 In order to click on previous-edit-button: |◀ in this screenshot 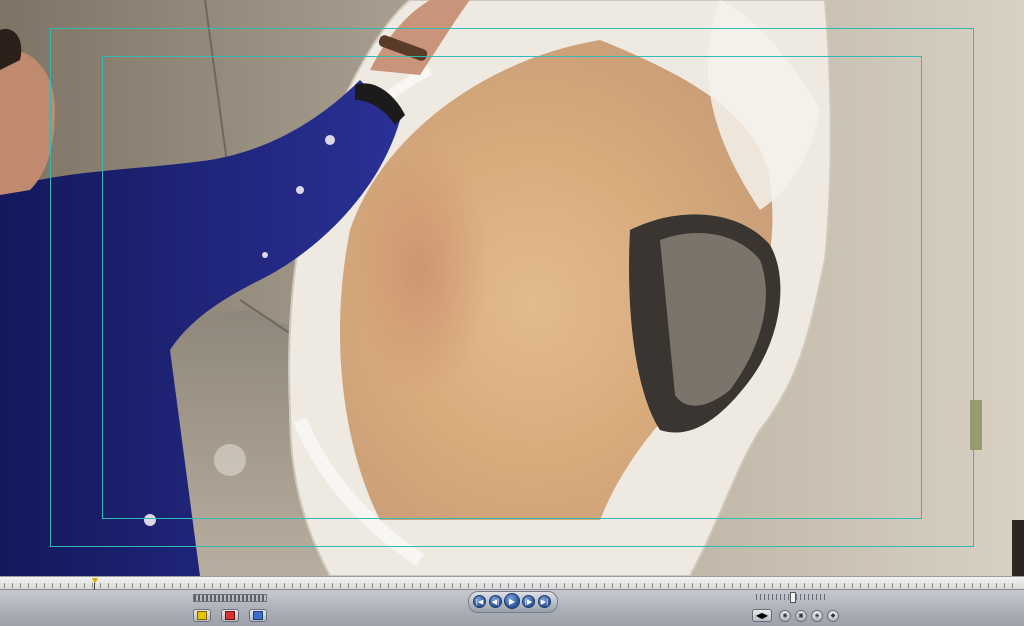, I will do `click(479, 601)`.